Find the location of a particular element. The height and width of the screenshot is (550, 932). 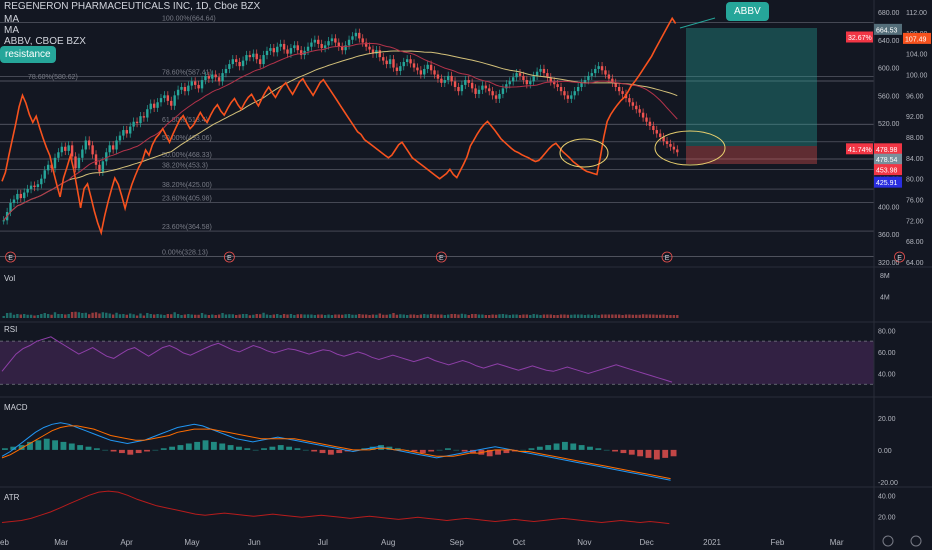

x-tick-label: Mar is located at coordinates (61, 542).